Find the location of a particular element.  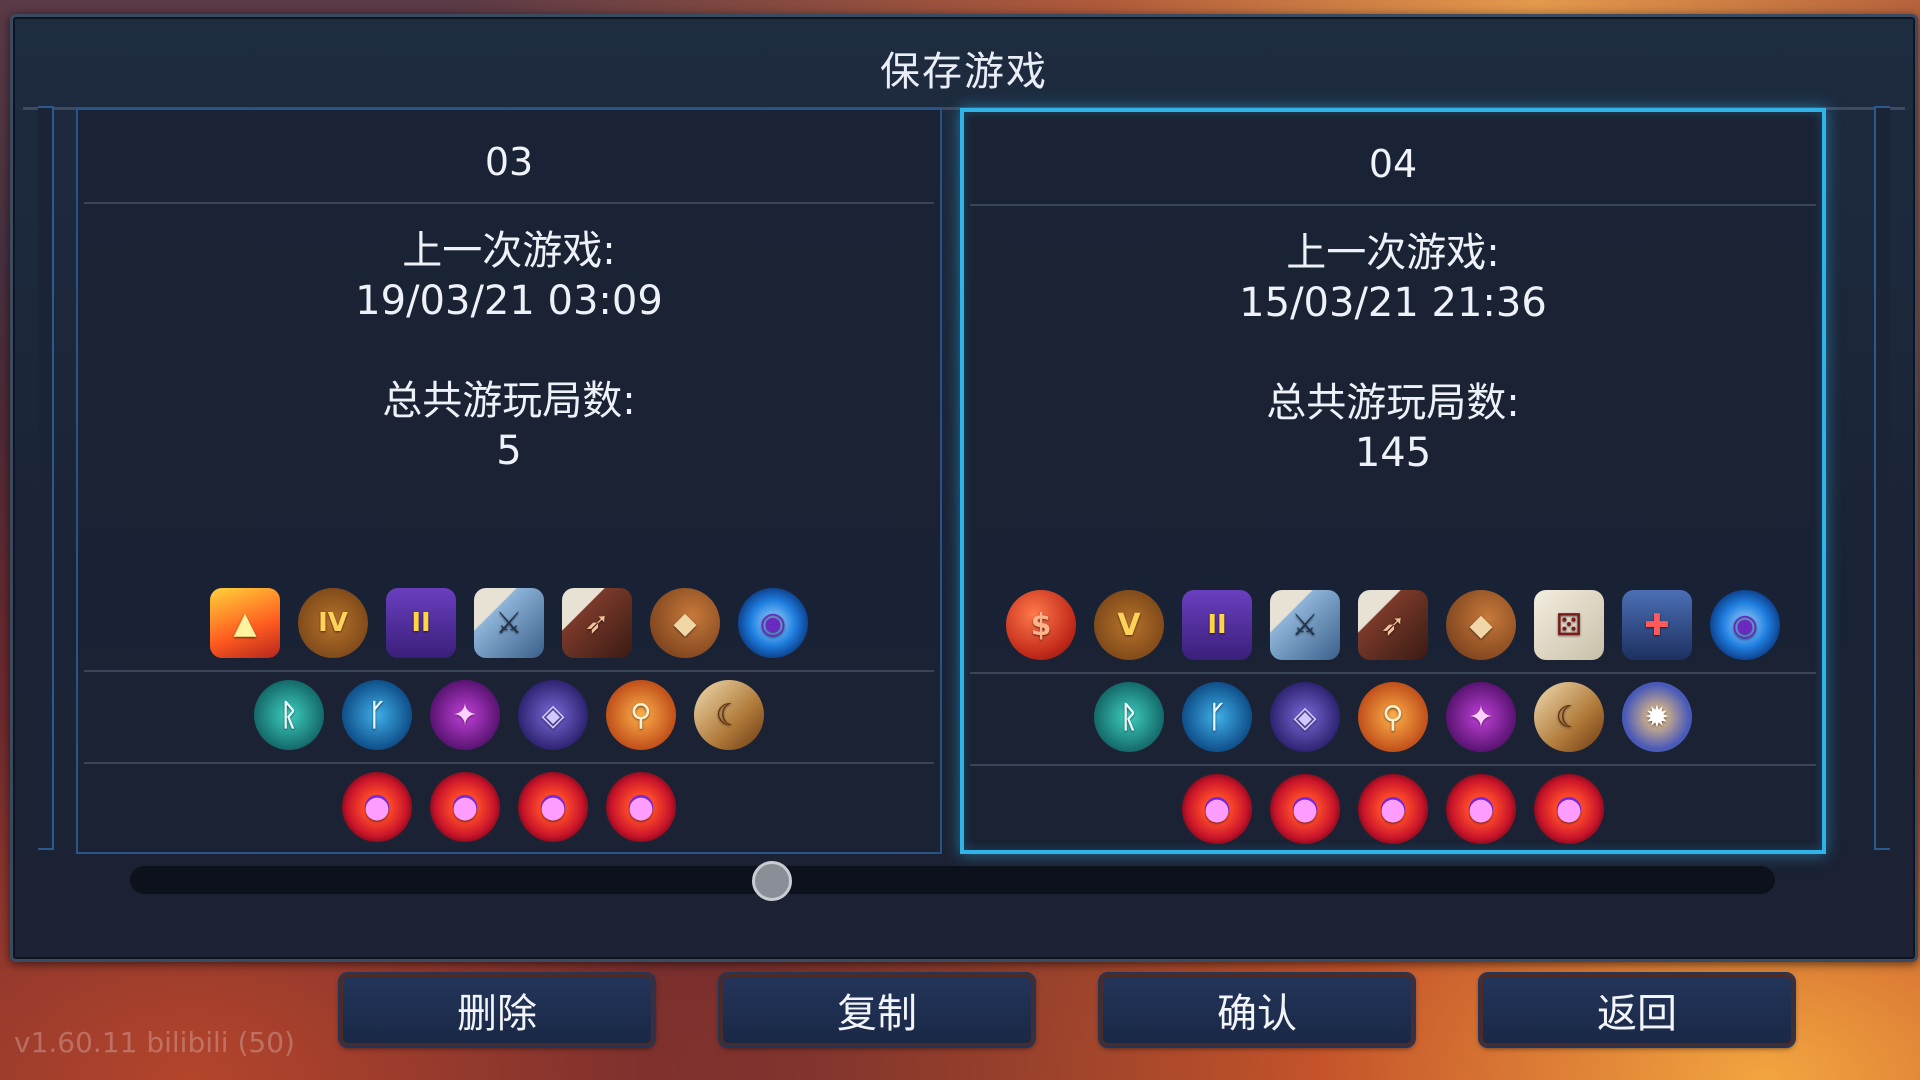

delete-button: 删除 is located at coordinates (497, 1010).